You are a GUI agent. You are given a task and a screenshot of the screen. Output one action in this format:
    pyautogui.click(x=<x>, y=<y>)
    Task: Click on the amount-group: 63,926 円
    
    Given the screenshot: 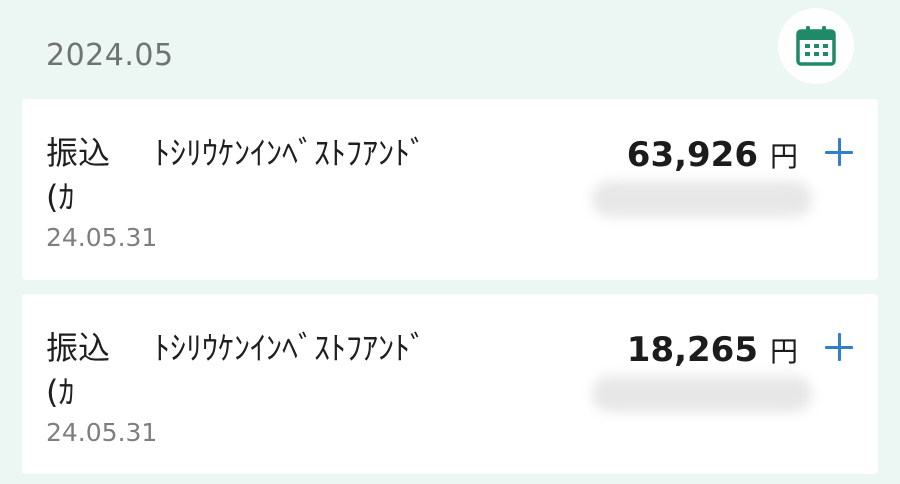 What is the action you would take?
    pyautogui.click(x=712, y=155)
    